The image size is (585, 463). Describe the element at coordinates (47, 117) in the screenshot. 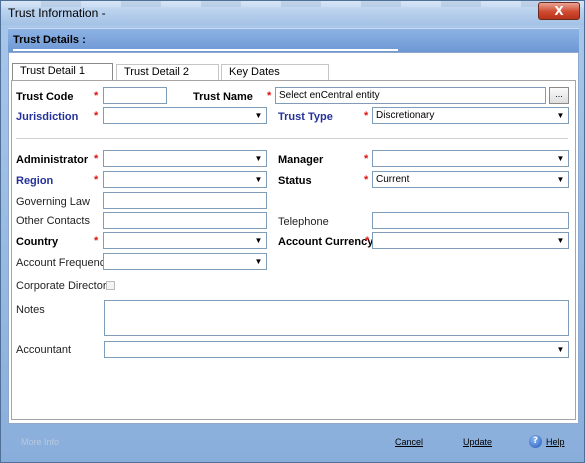

I see `jurisdiction-label: Jurisdiction` at that location.